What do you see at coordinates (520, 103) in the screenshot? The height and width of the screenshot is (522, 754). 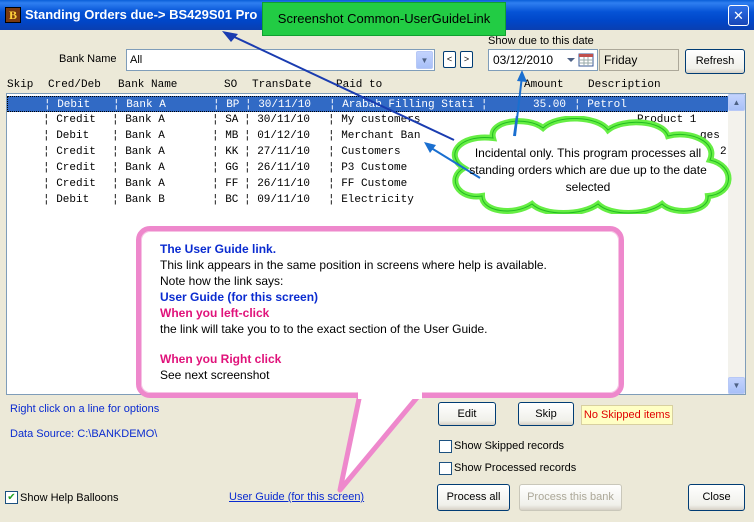 I see `date-pointer-arrow` at bounding box center [520, 103].